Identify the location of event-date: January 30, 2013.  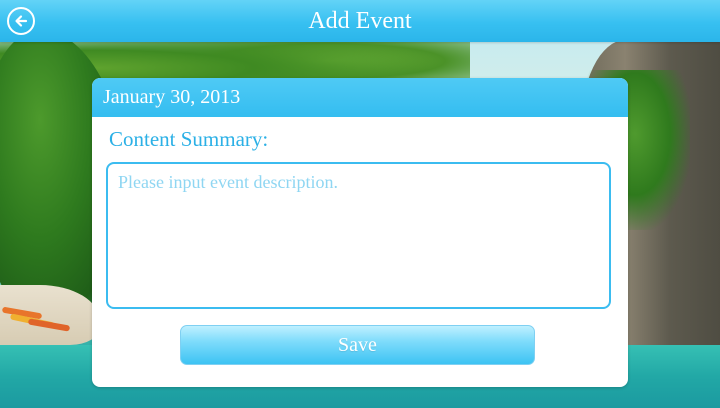
(360, 97).